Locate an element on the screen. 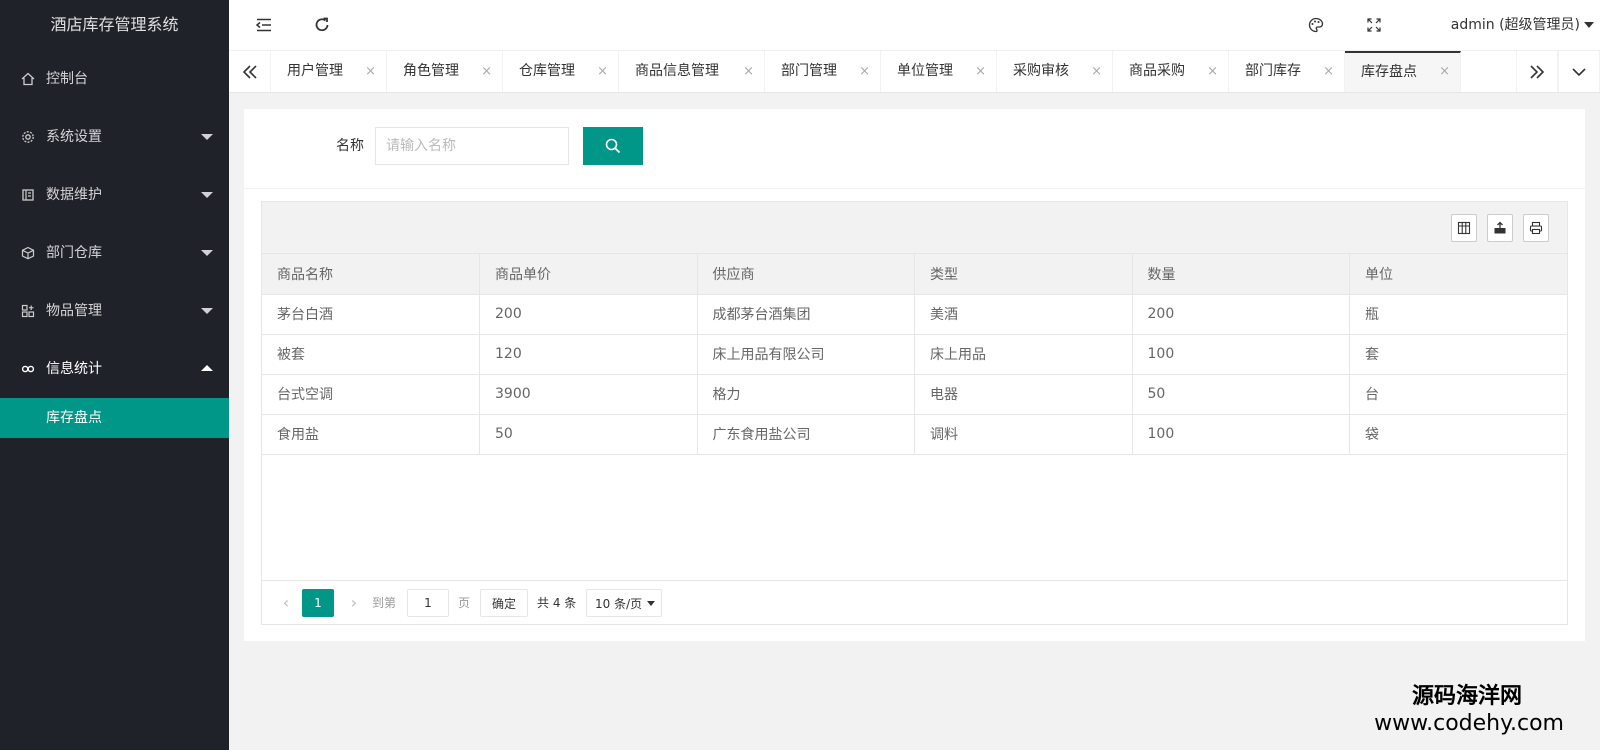  search-button is located at coordinates (613, 146).